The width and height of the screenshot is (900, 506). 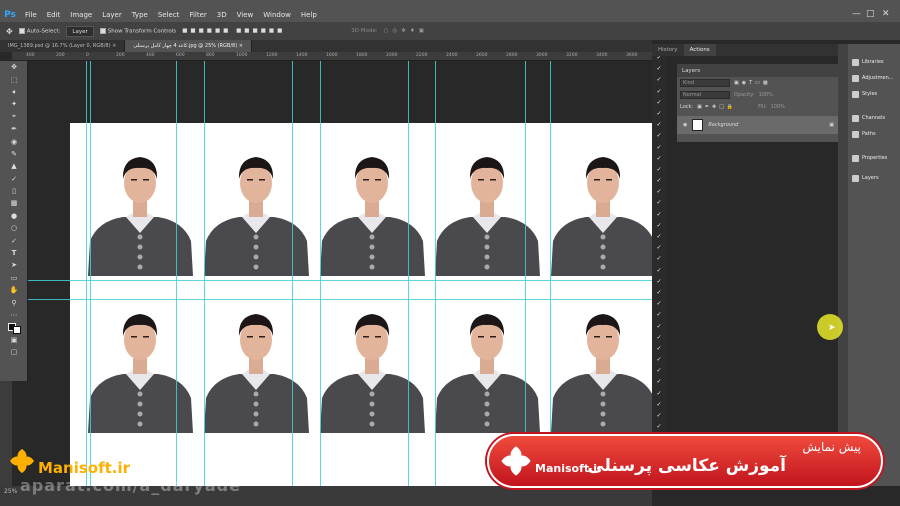 What do you see at coordinates (758, 125) in the screenshot?
I see `layer-row-background: ◉ Background ▣` at bounding box center [758, 125].